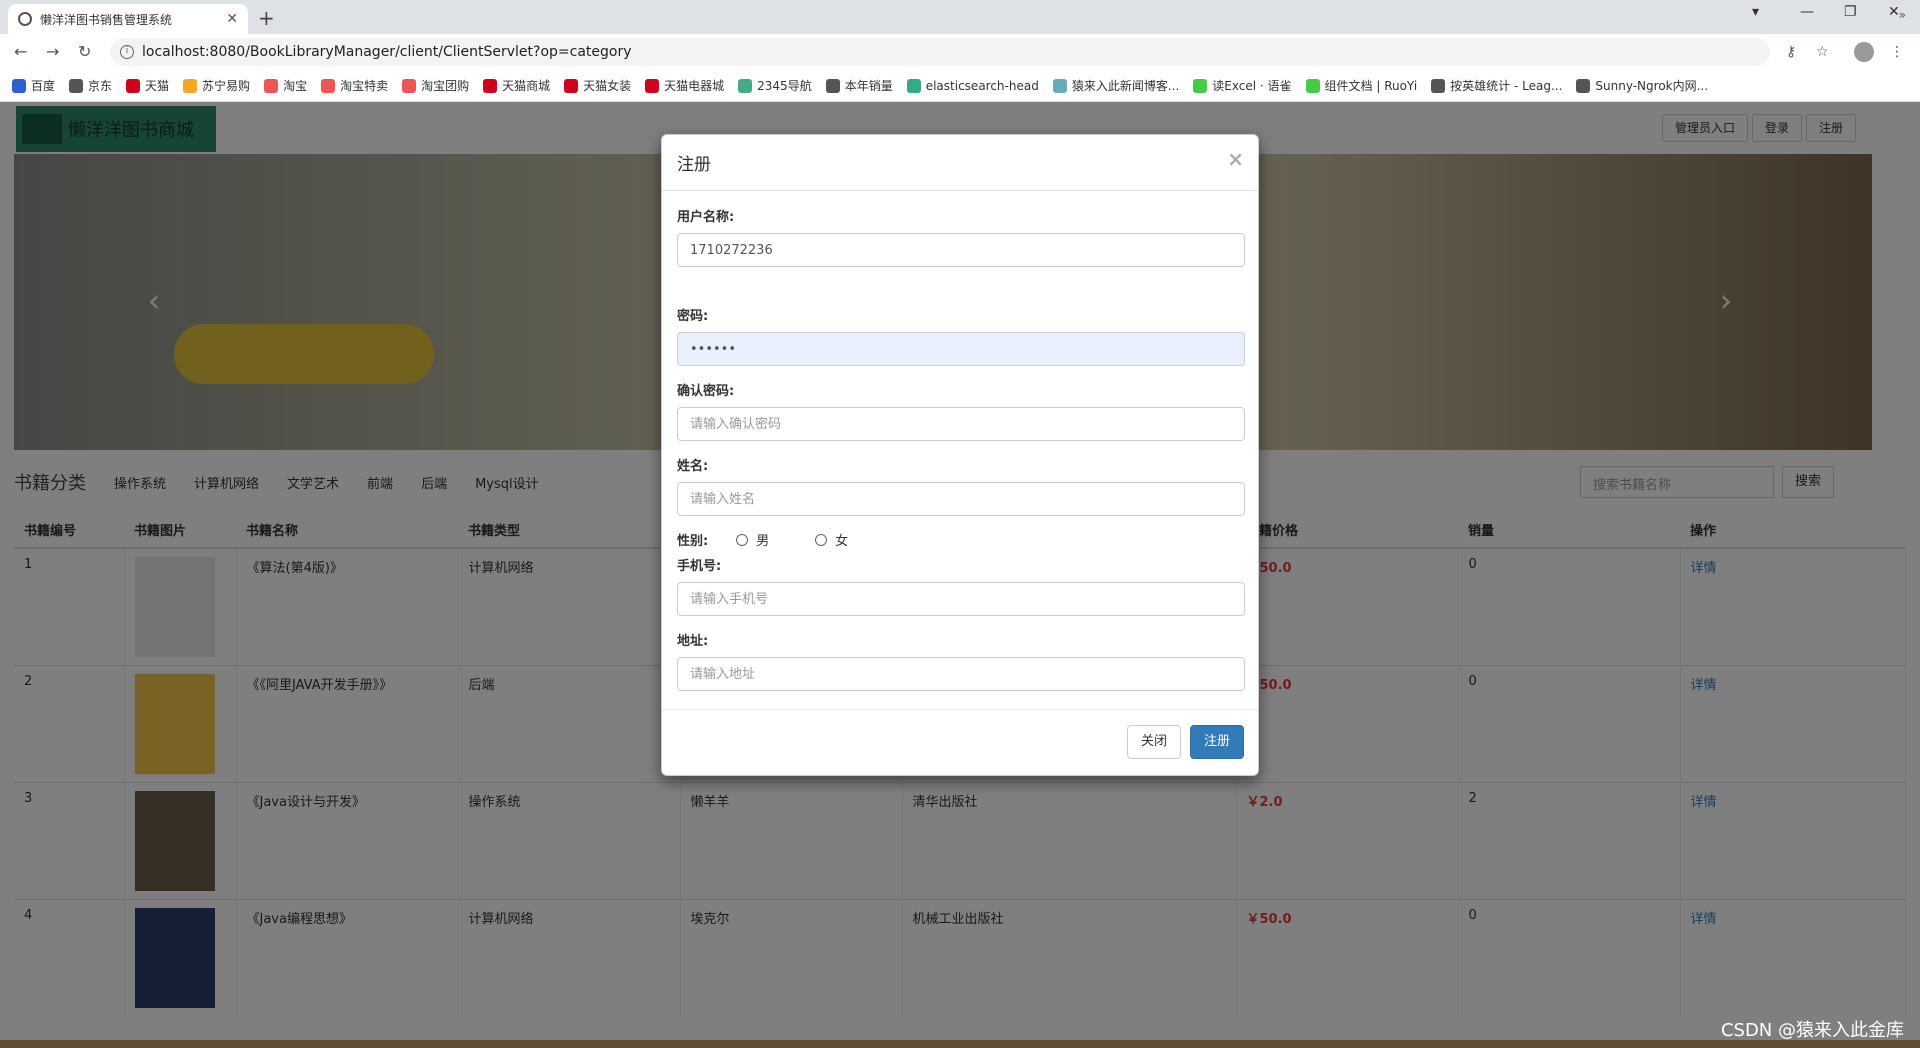 This screenshot has height=1048, width=1920. What do you see at coordinates (20, 51) in the screenshot?
I see `back-icon: ←` at bounding box center [20, 51].